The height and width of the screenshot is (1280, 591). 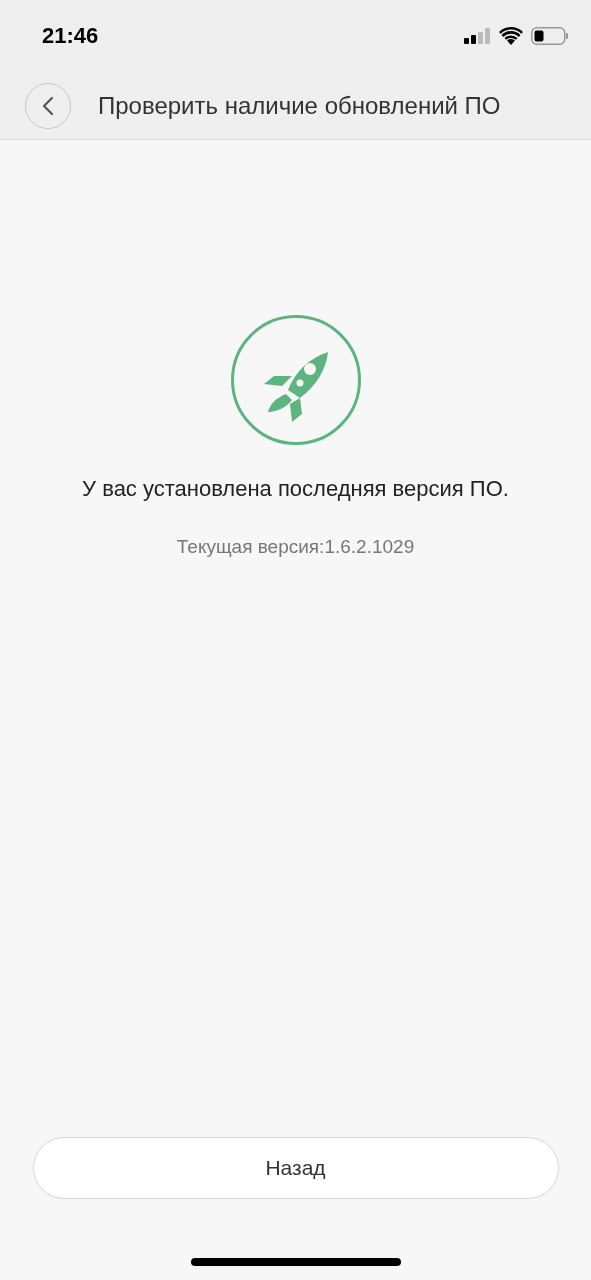 I want to click on back-button: Назад, so click(x=295, y=1168).